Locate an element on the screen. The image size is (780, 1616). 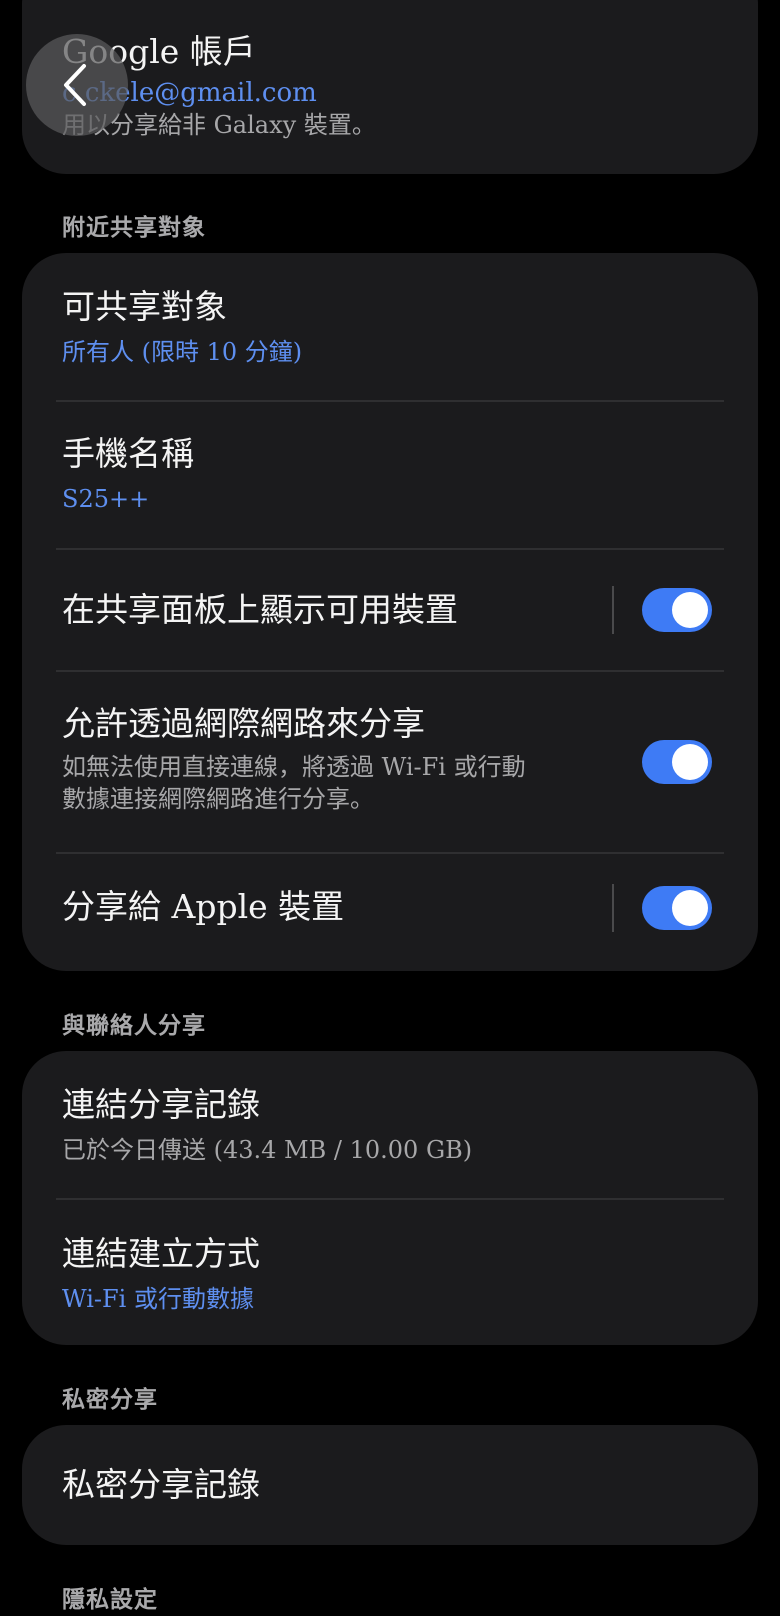
who-can-share-title: 可共享對象 is located at coordinates (144, 306).